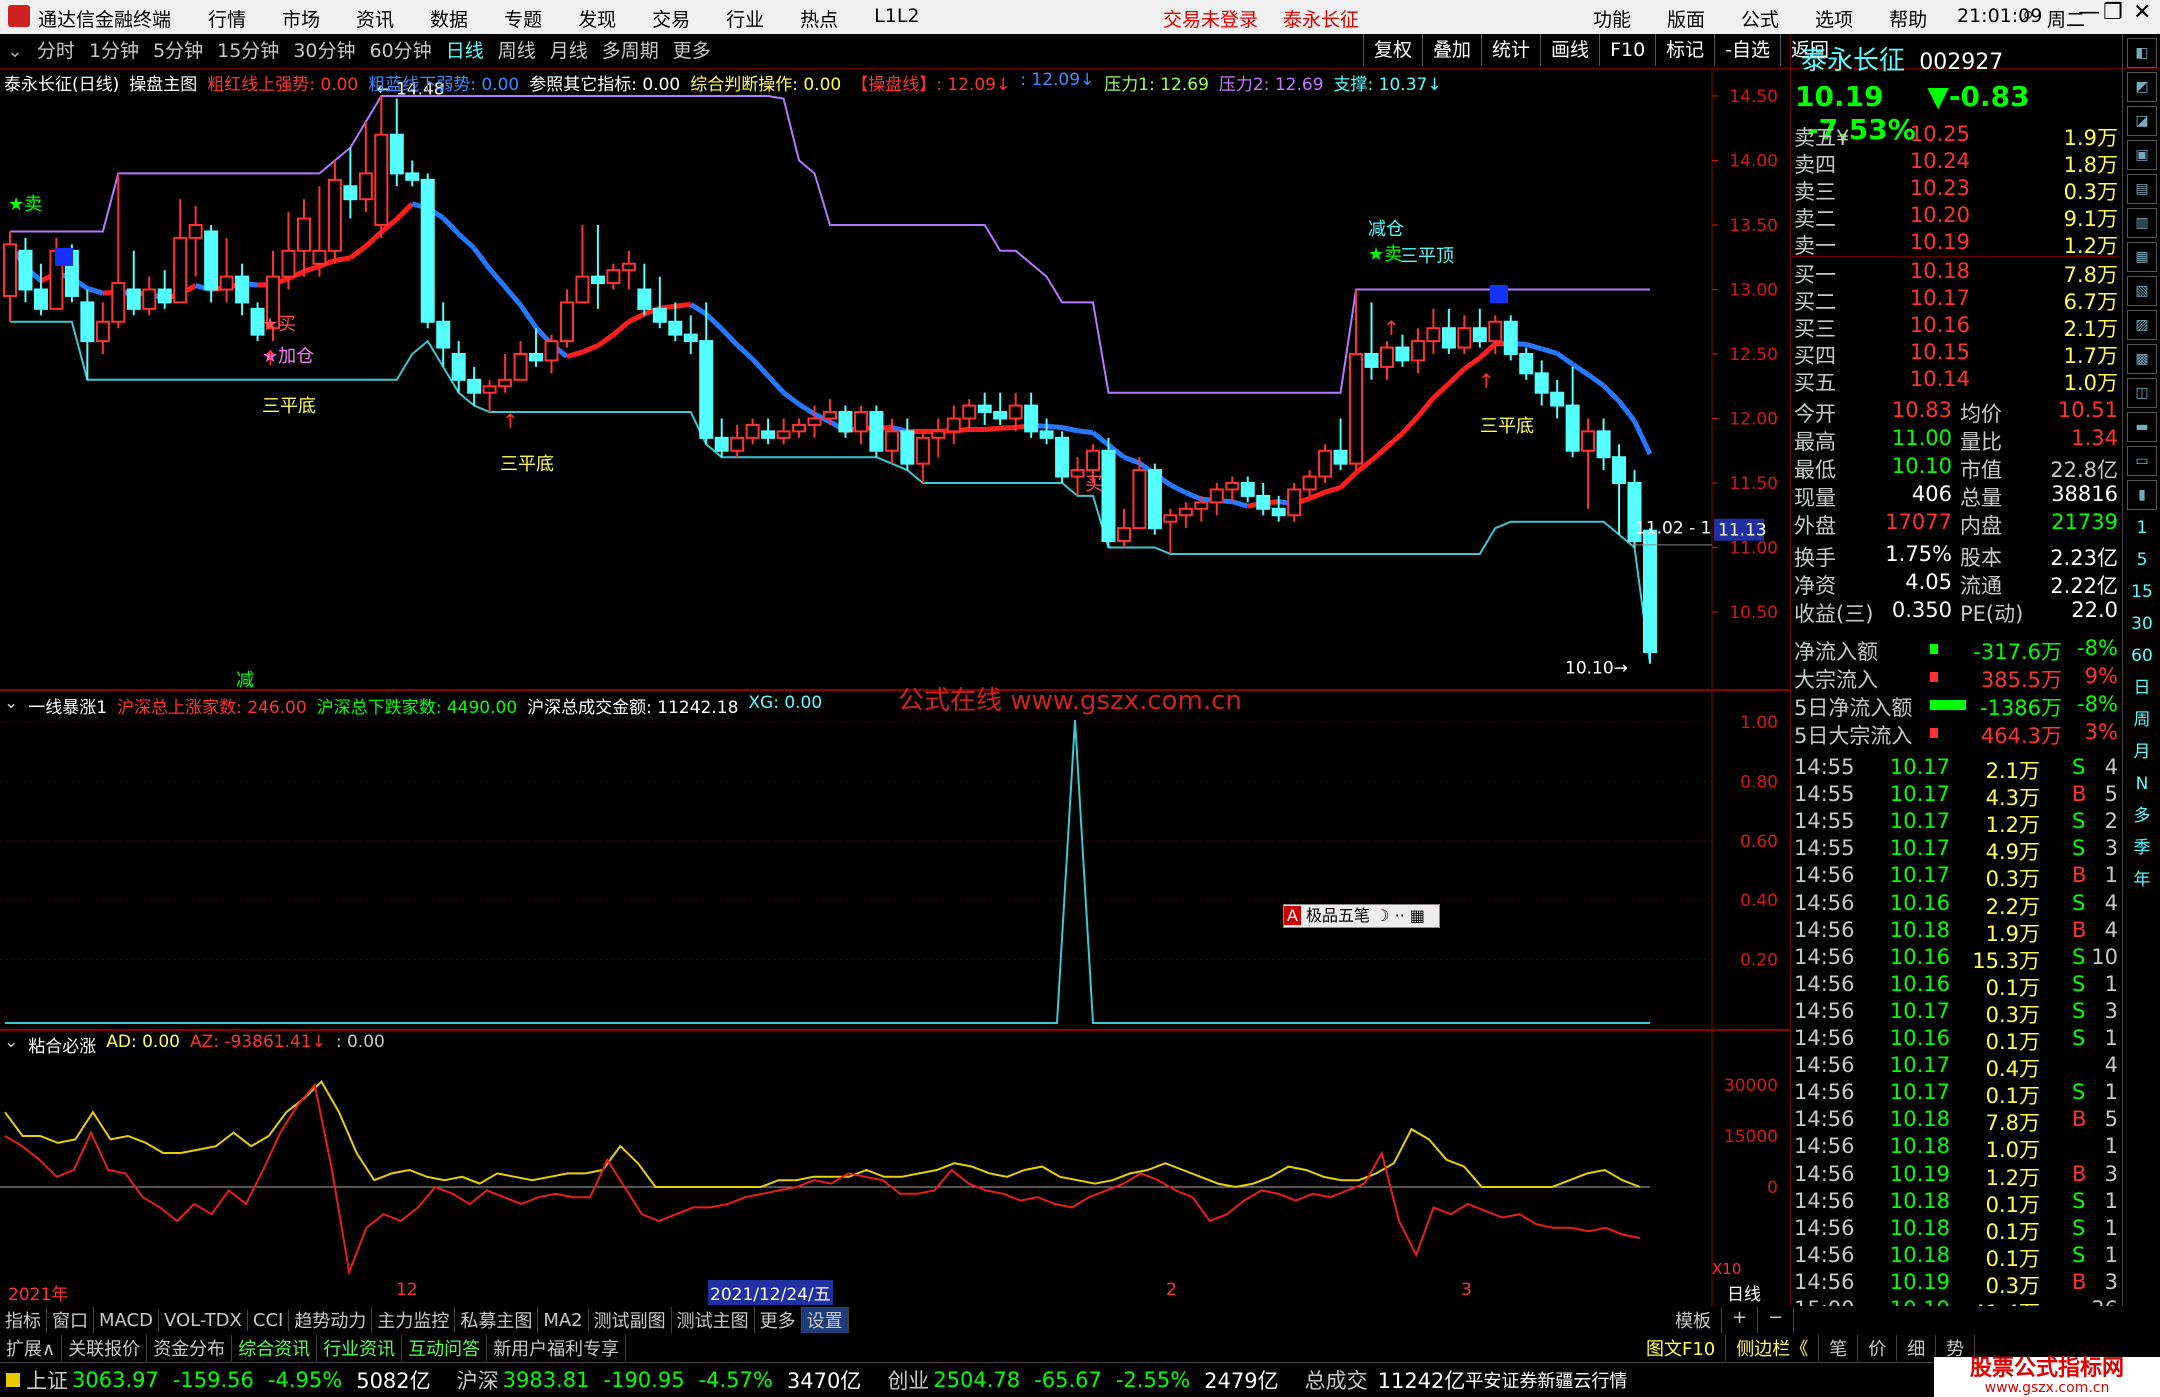 This screenshot has height=1397, width=2160. What do you see at coordinates (1510, 50) in the screenshot?
I see `tool-button-2: 统计` at bounding box center [1510, 50].